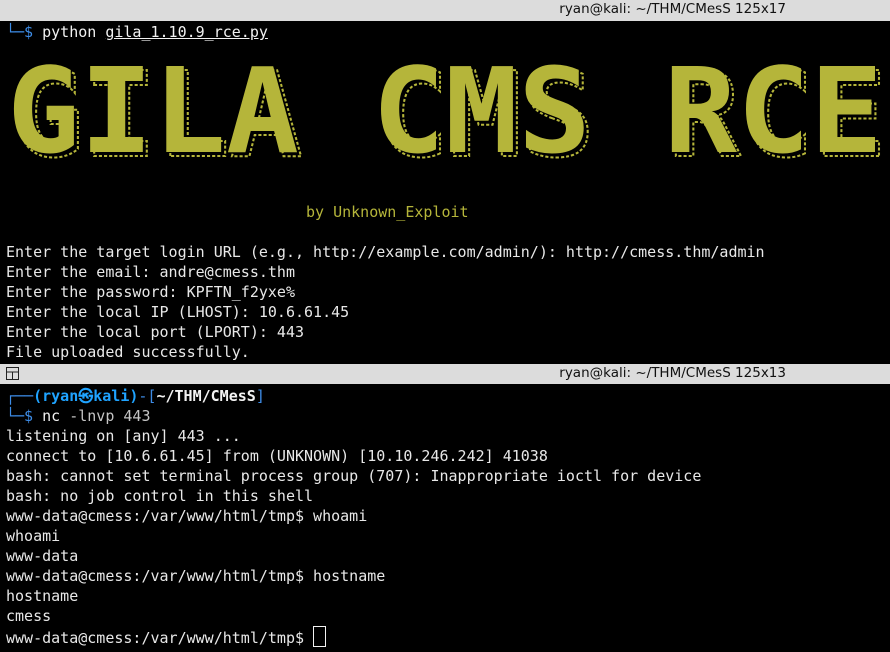 This screenshot has width=890, height=652. Describe the element at coordinates (260, 396) in the screenshot. I see `prompt-close: ]` at that location.